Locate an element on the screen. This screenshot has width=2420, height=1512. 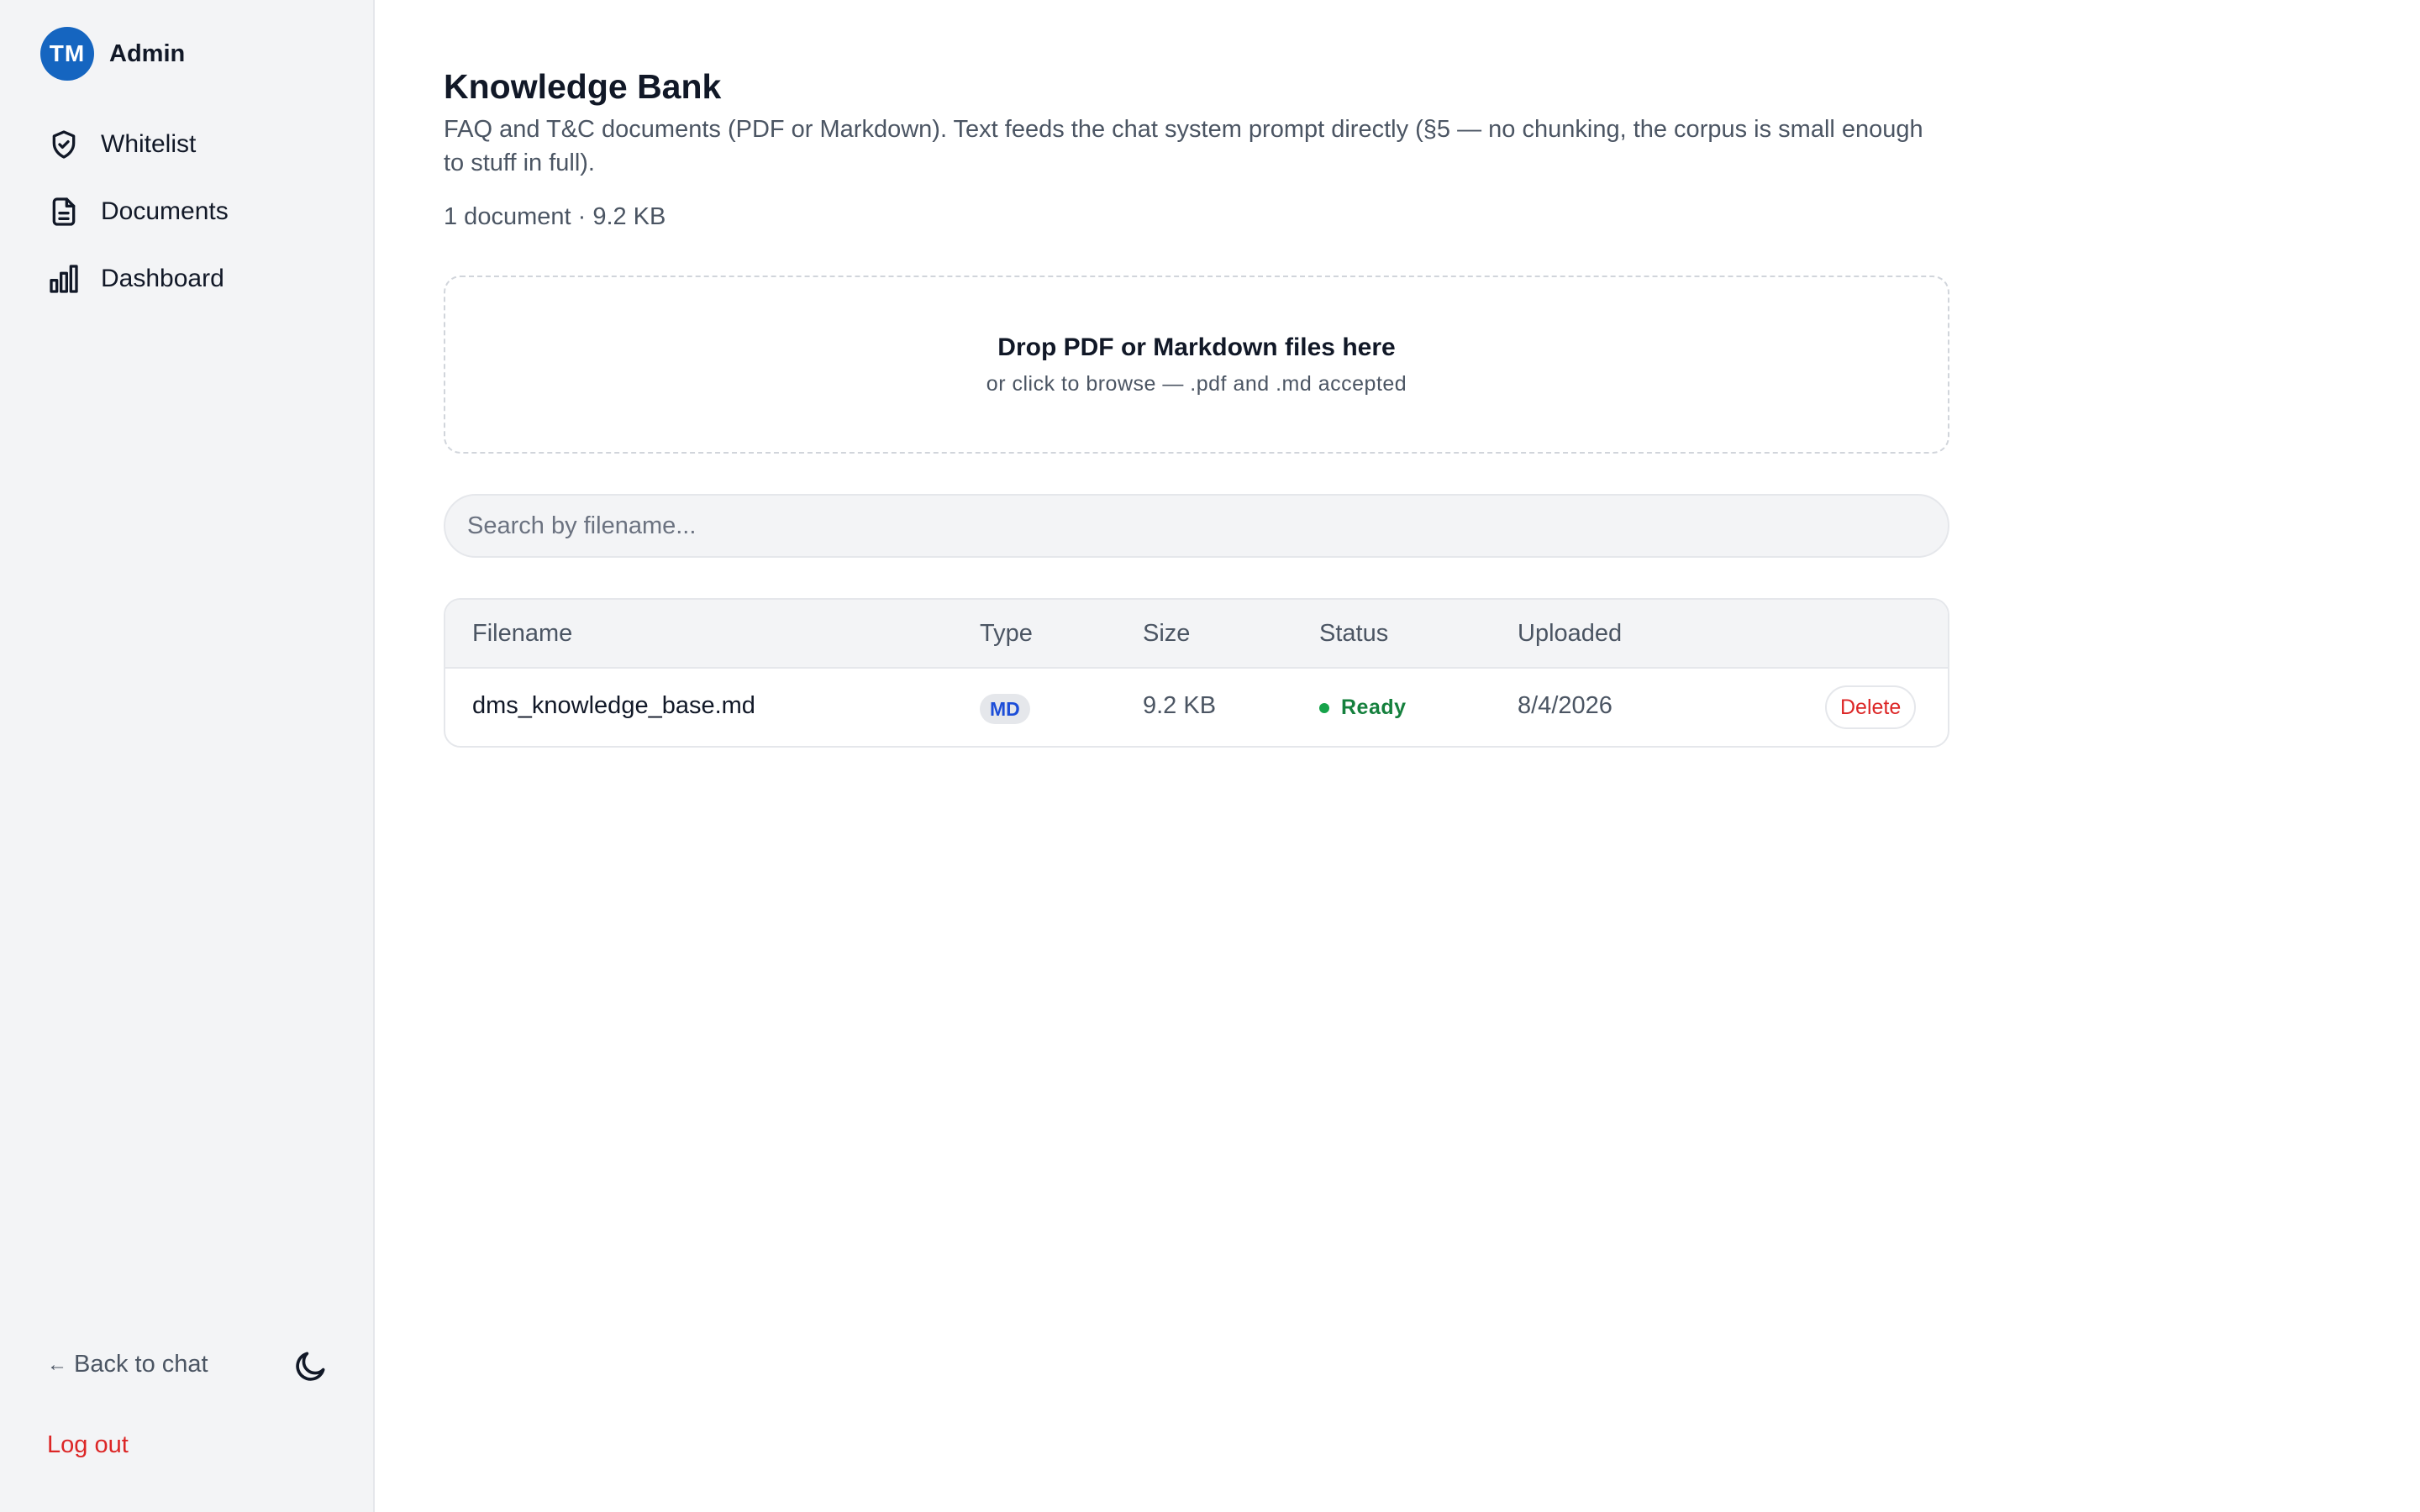
search-input is located at coordinates (1196, 526).